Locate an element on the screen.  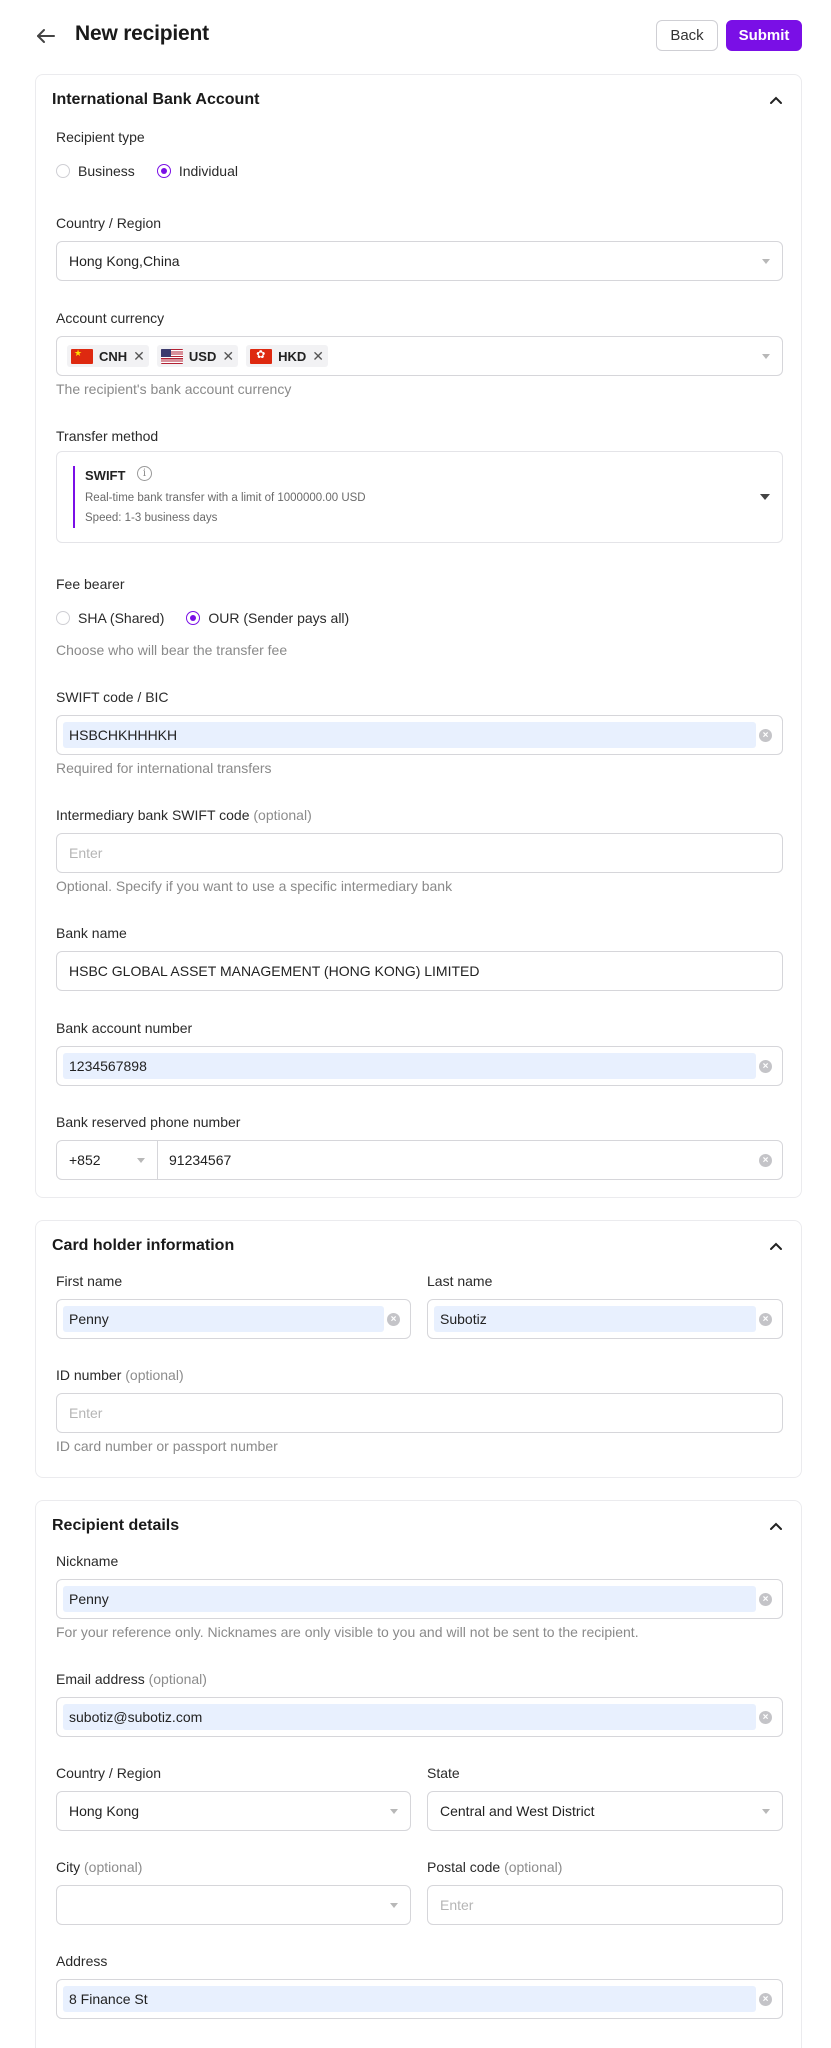
phone-input: +852 91234567 × is located at coordinates (419, 1160).